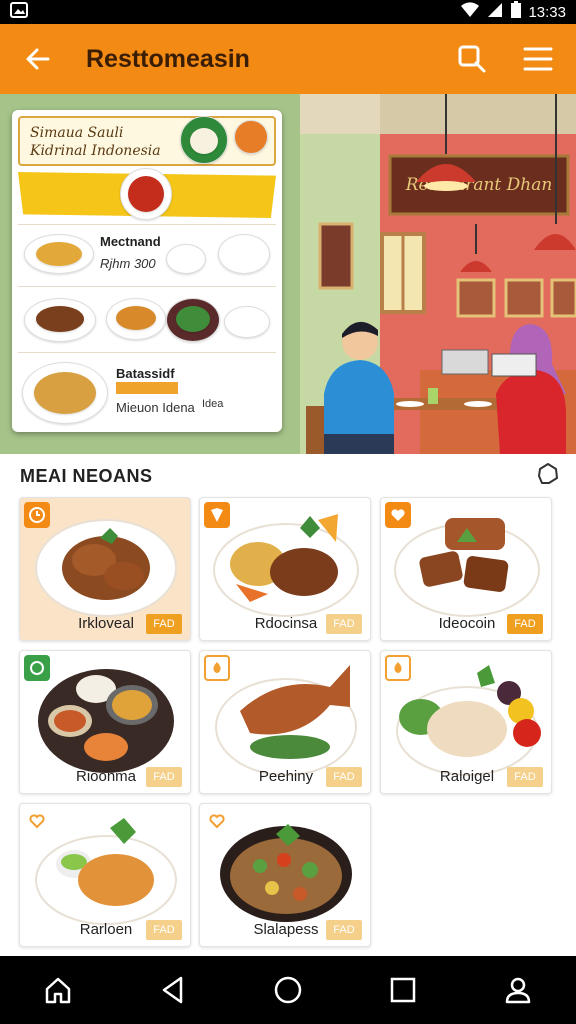  What do you see at coordinates (251, 137) in the screenshot?
I see `dish-plate-icon` at bounding box center [251, 137].